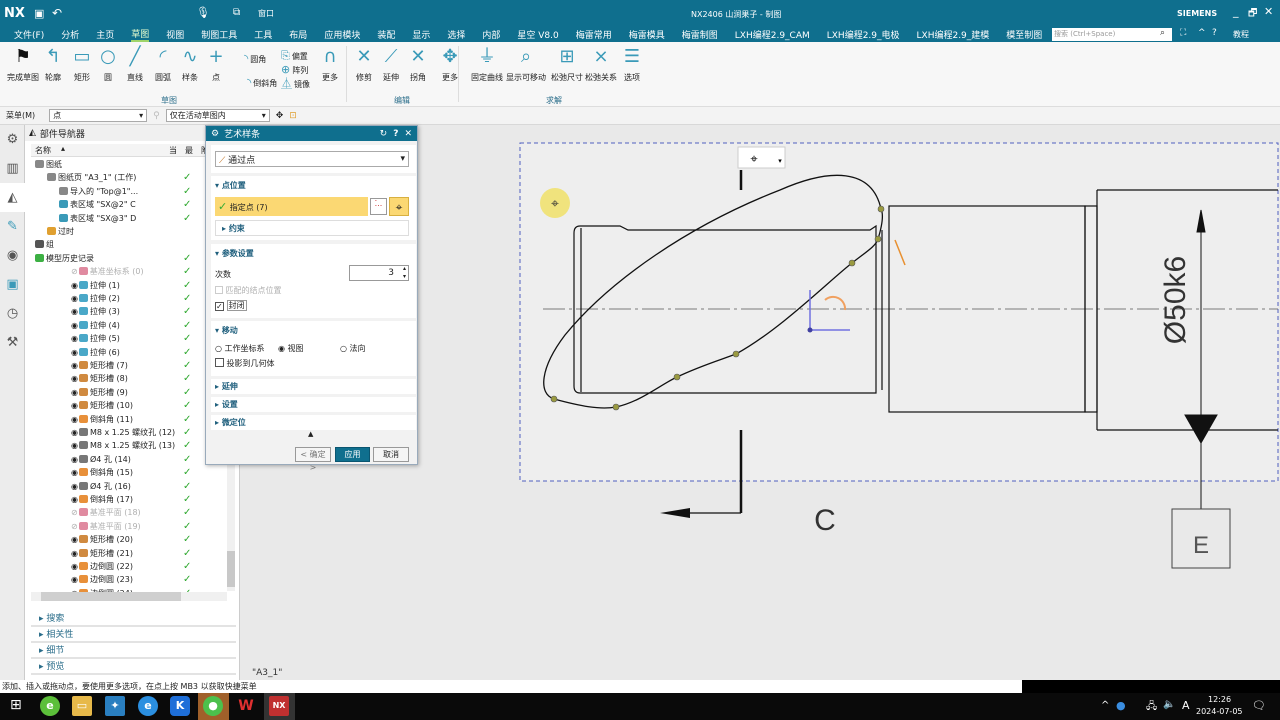  Describe the element at coordinates (20, 115) in the screenshot. I see `menu-button: 菜单(M)` at that location.